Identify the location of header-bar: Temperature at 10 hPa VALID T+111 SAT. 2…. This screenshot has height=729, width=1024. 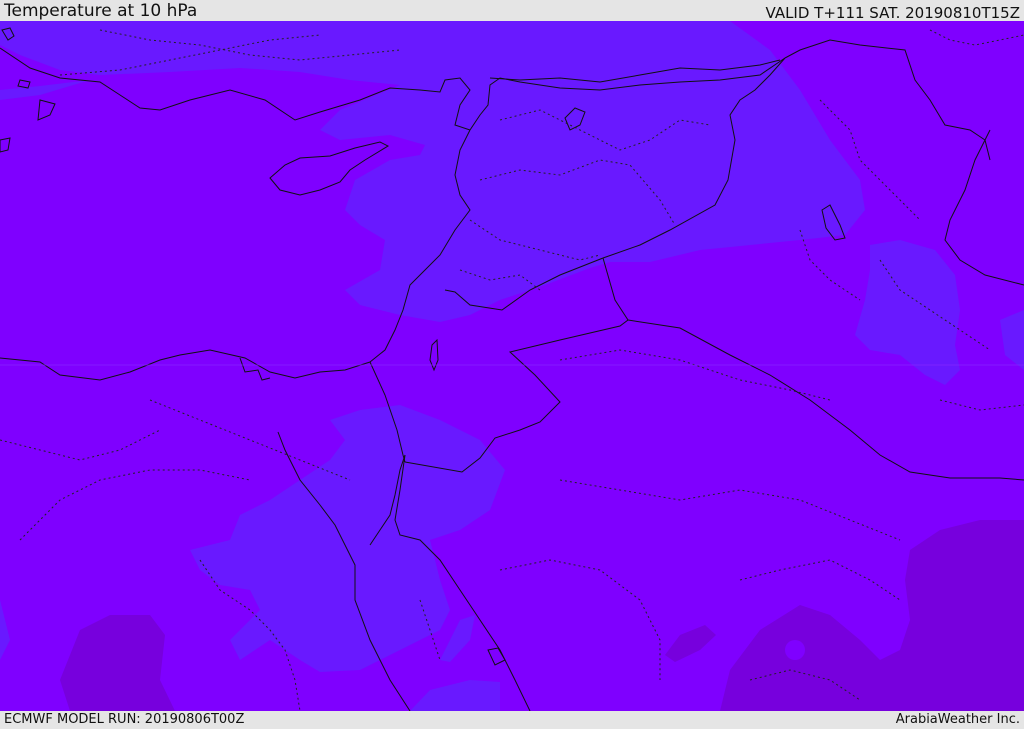
(512, 10).